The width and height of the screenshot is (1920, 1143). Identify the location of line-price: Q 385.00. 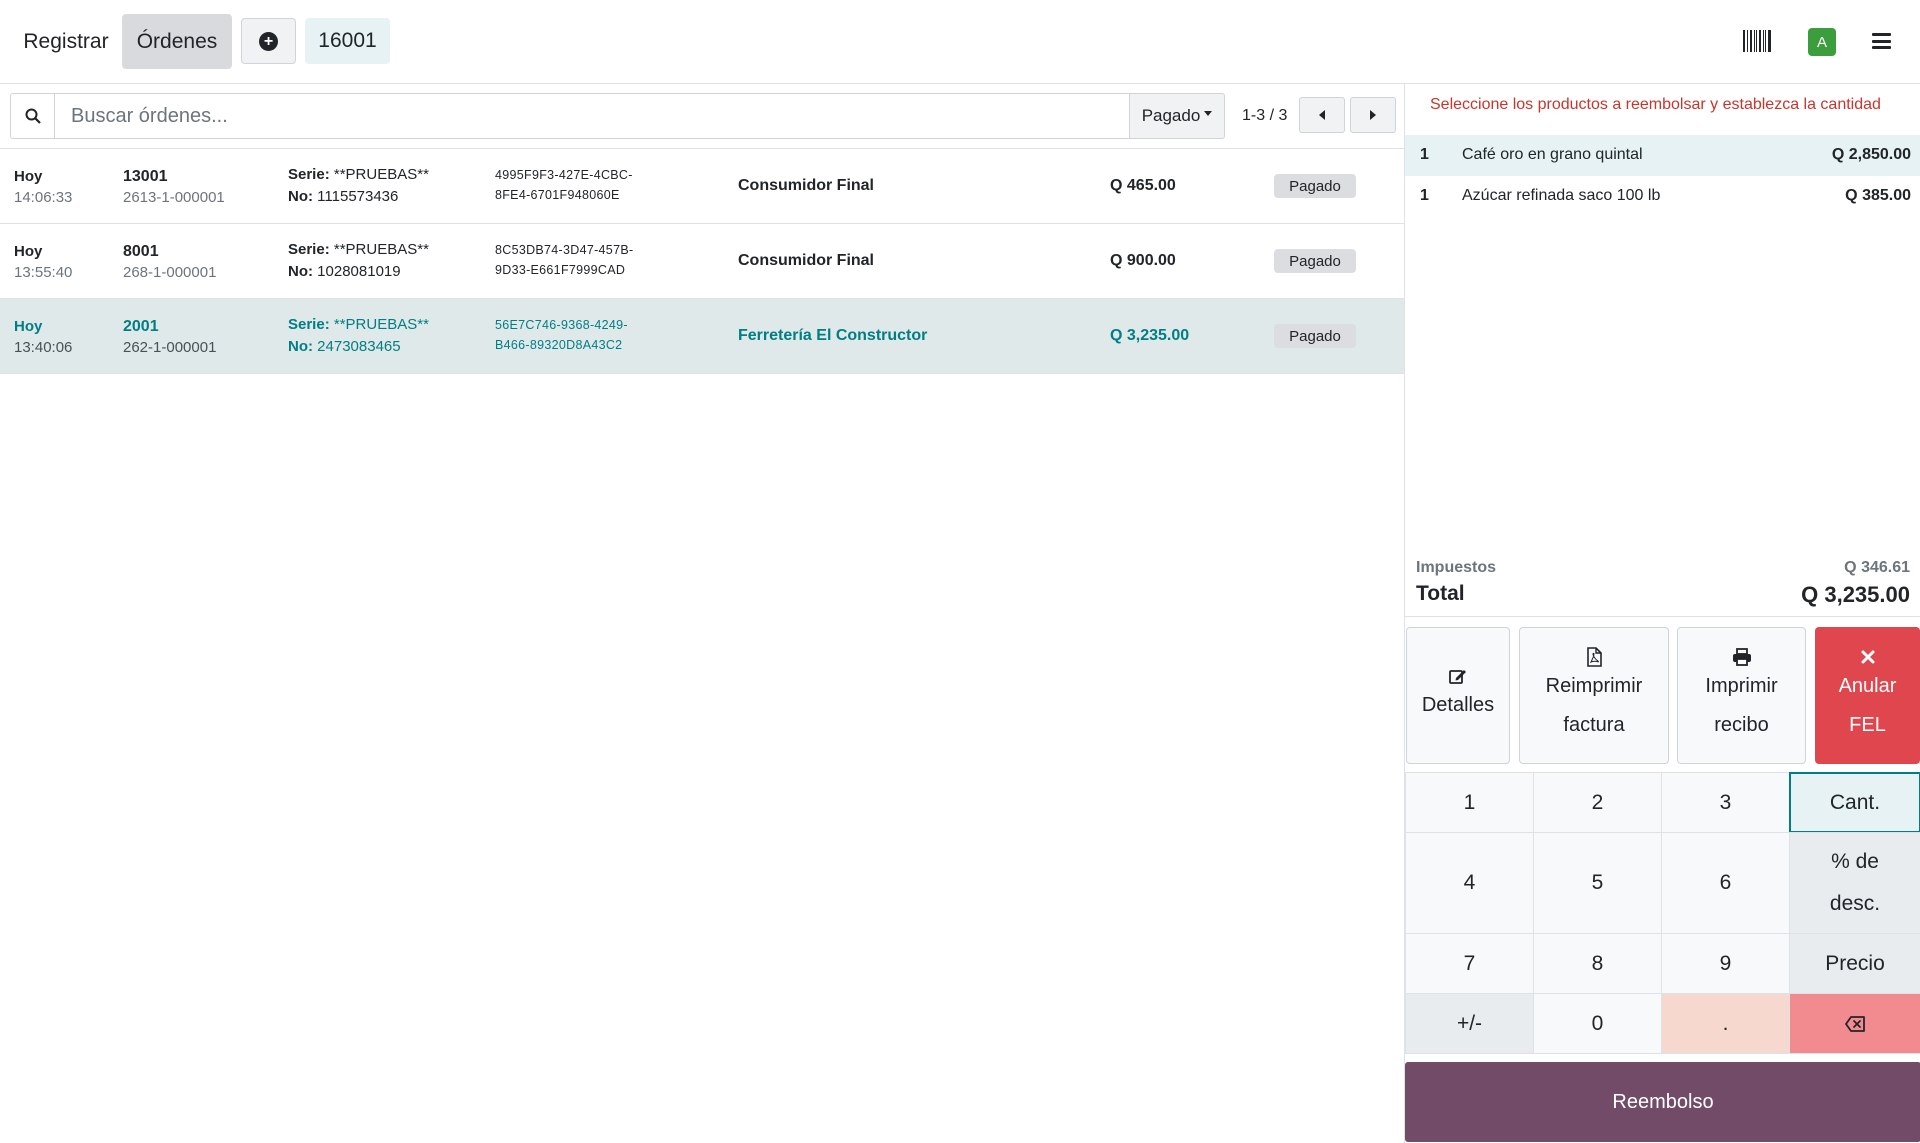
(1878, 195).